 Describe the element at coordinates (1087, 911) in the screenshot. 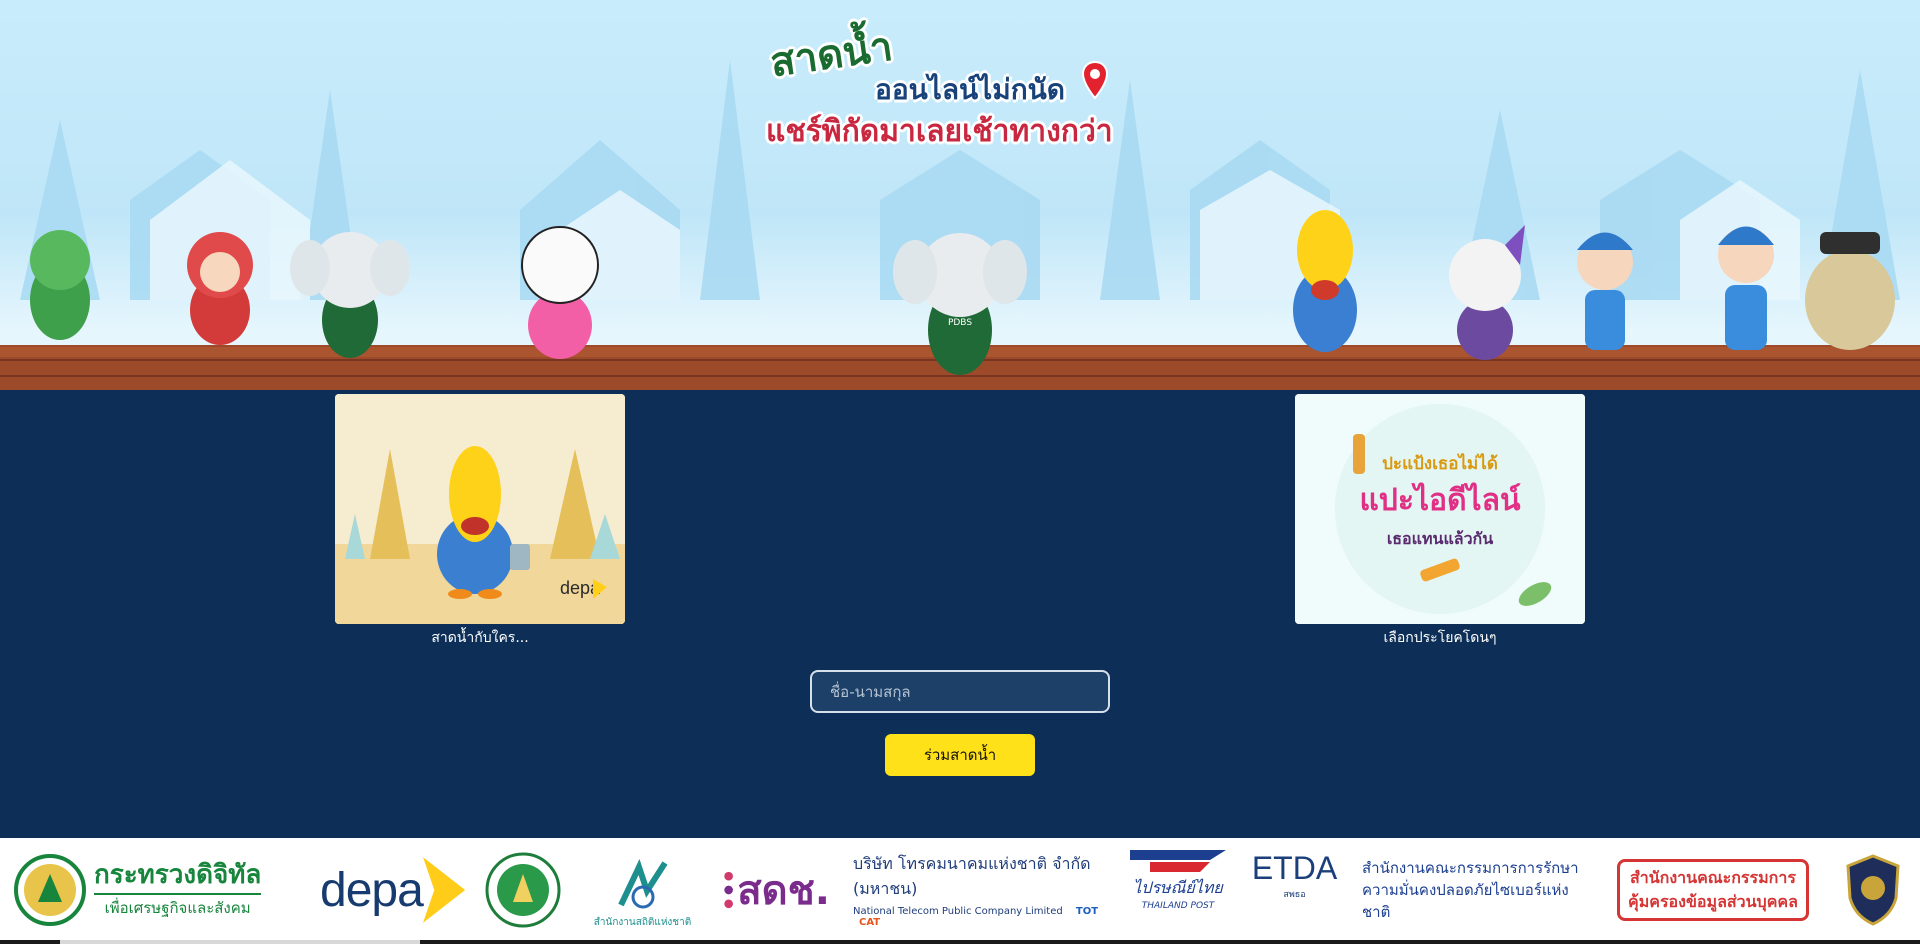

I see `tot-label: TOT` at that location.